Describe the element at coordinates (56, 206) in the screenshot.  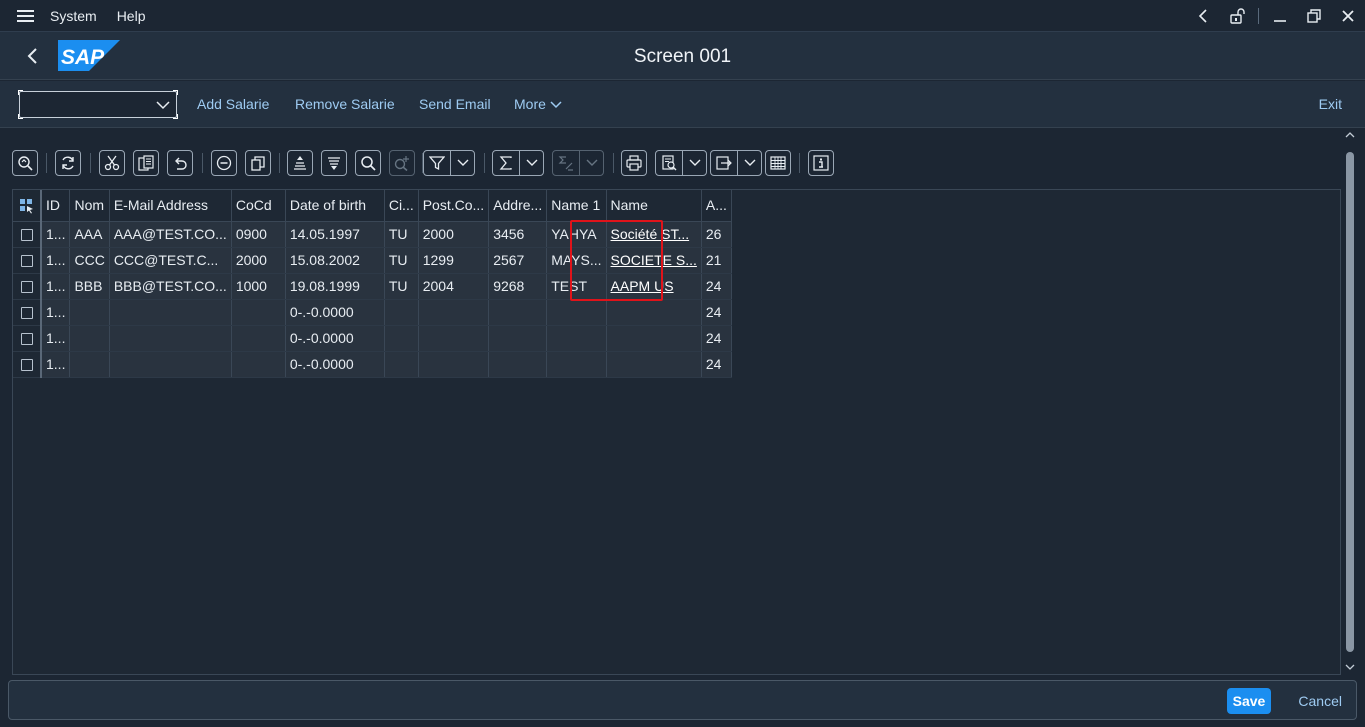
I see `column-header: ID` at that location.